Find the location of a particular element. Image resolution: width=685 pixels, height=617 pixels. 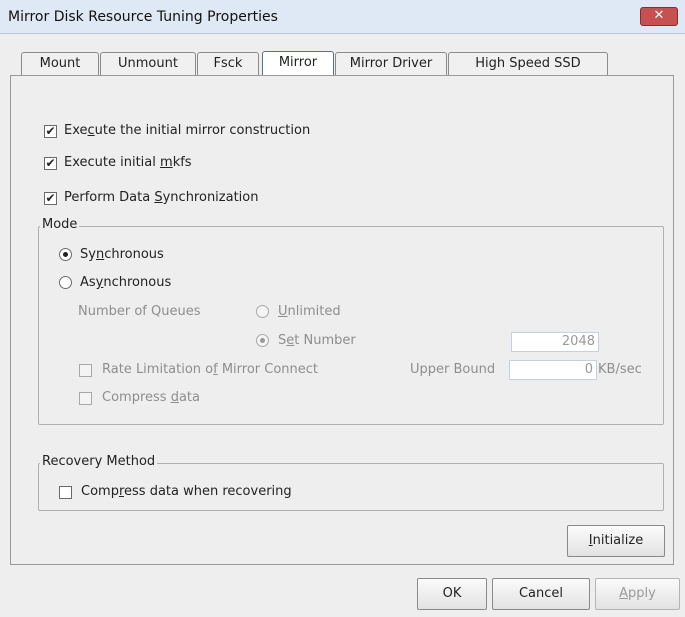

upper-bound-unit: KB/sec is located at coordinates (620, 369).